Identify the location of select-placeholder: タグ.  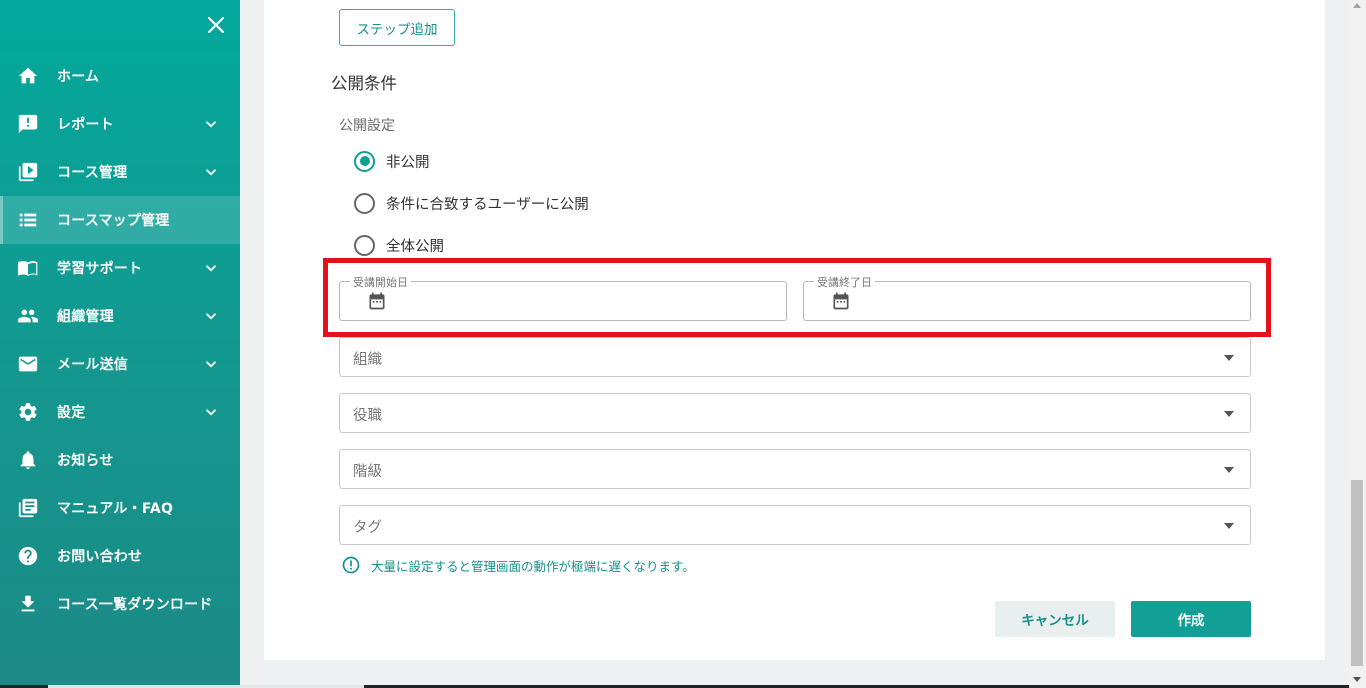
(367, 528).